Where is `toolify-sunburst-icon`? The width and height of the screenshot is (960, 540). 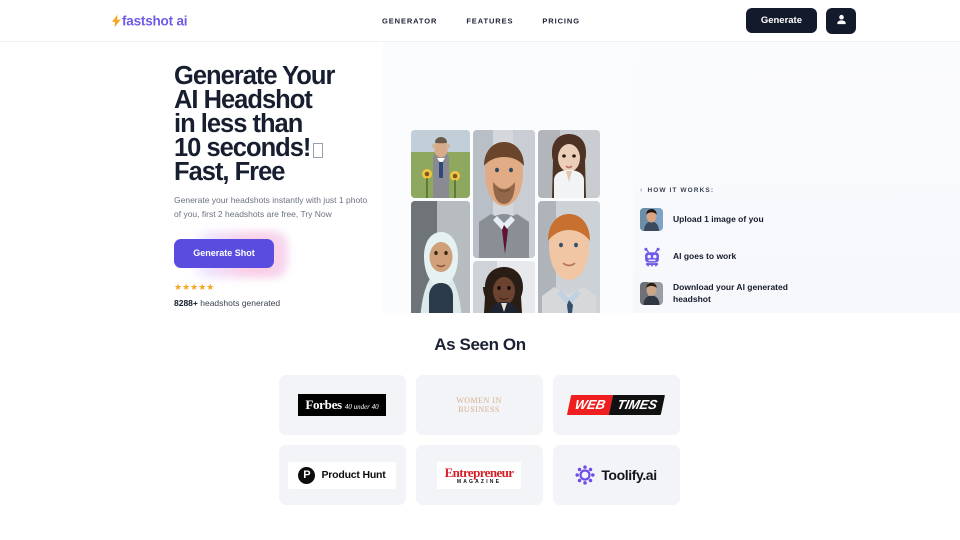 toolify-sunburst-icon is located at coordinates (585, 475).